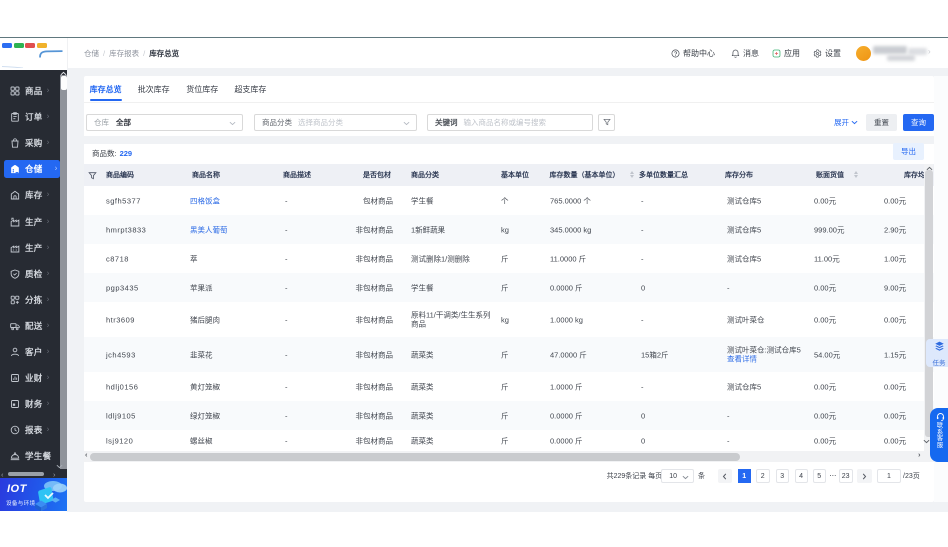  What do you see at coordinates (33, 494) in the screenshot?
I see `iot-banner: IOT 设备与环境` at bounding box center [33, 494].